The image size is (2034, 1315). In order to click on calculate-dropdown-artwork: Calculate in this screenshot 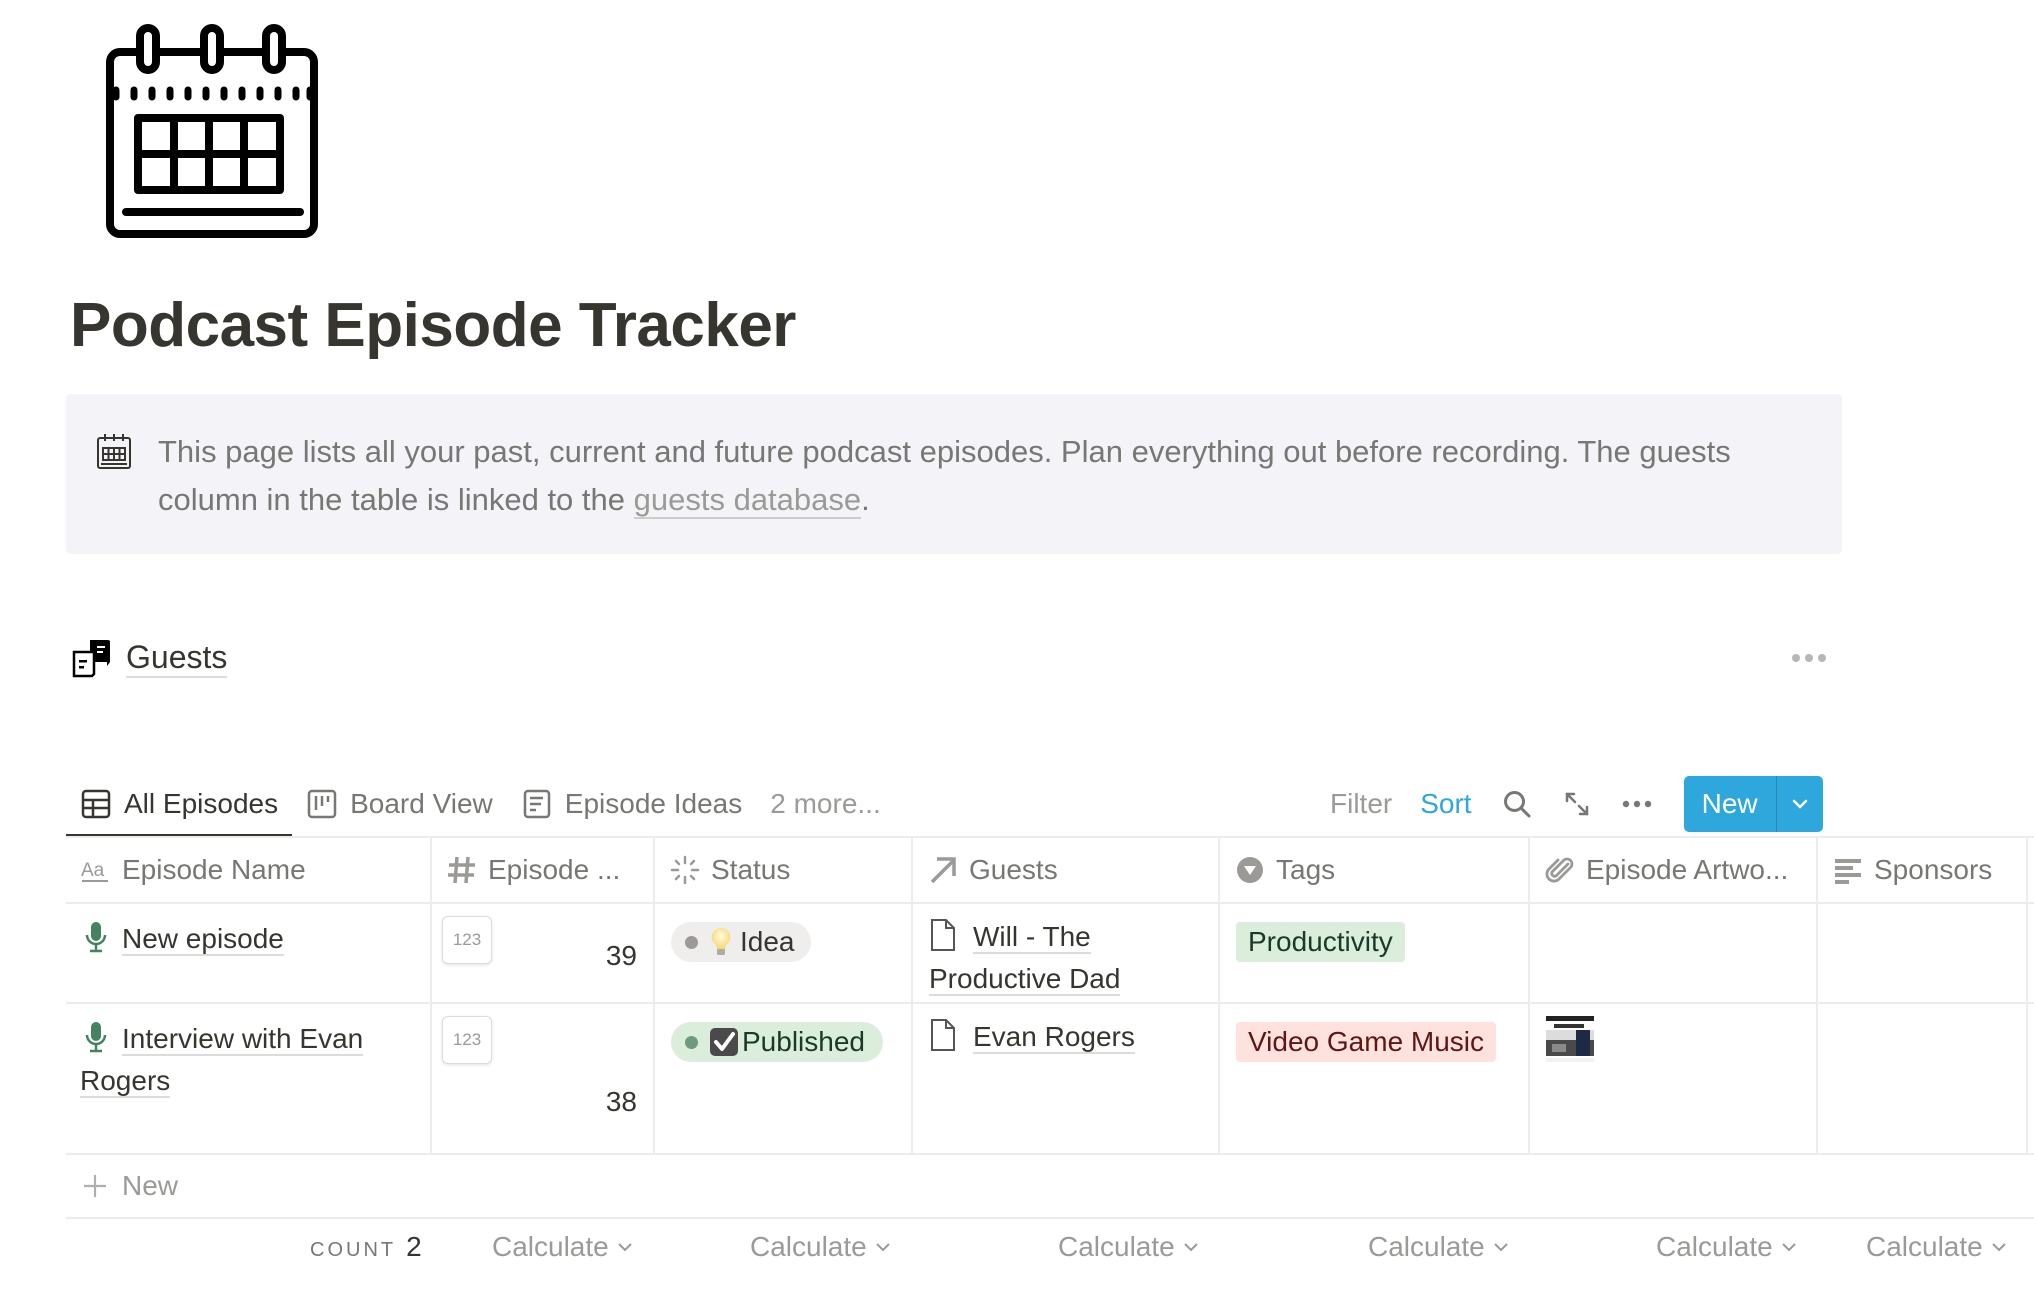, I will do `click(1726, 1247)`.